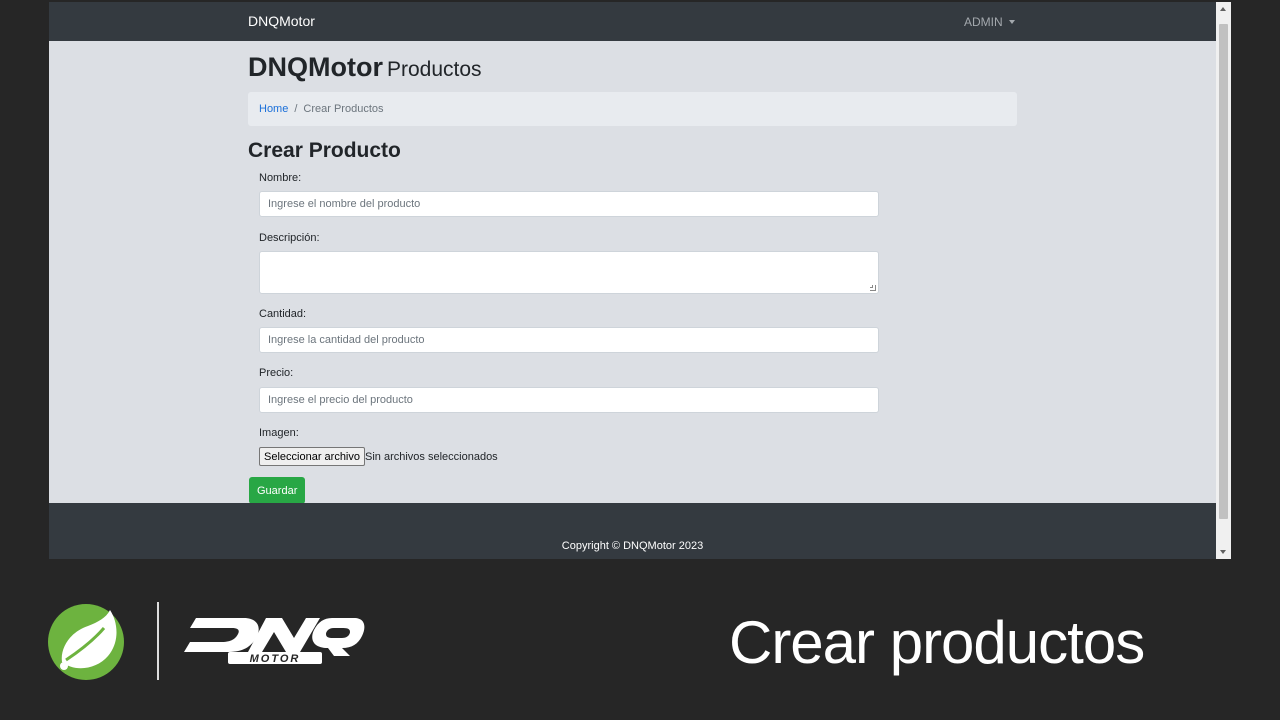 The width and height of the screenshot is (1280, 720). I want to click on page-title: DNQMotor Productos, so click(365, 67).